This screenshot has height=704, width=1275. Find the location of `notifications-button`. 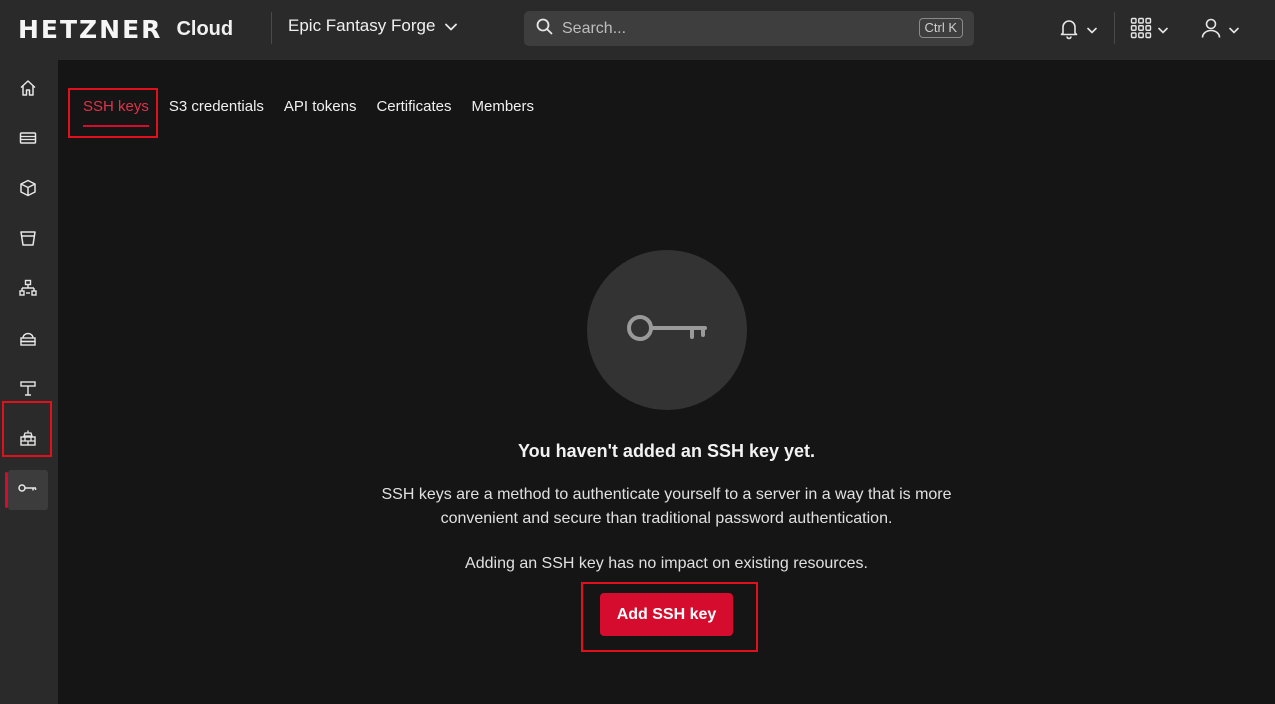

notifications-button is located at coordinates (1077, 30).